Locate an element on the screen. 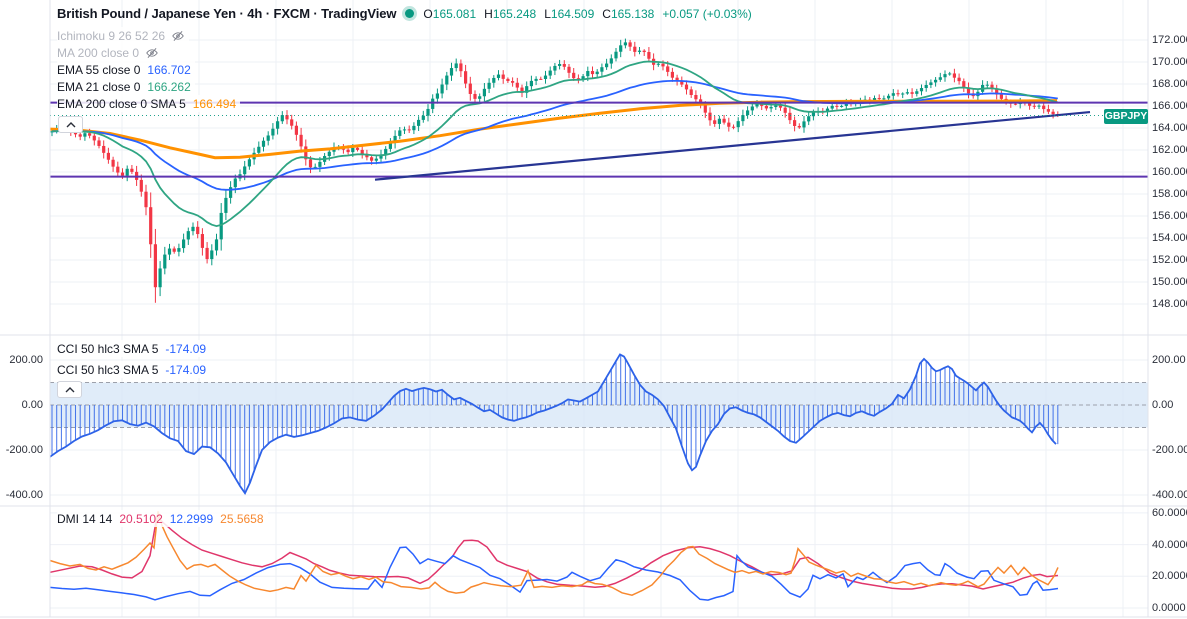 The width and height of the screenshot is (1187, 619). legend-label: MA 200 close 0 is located at coordinates (98, 52).